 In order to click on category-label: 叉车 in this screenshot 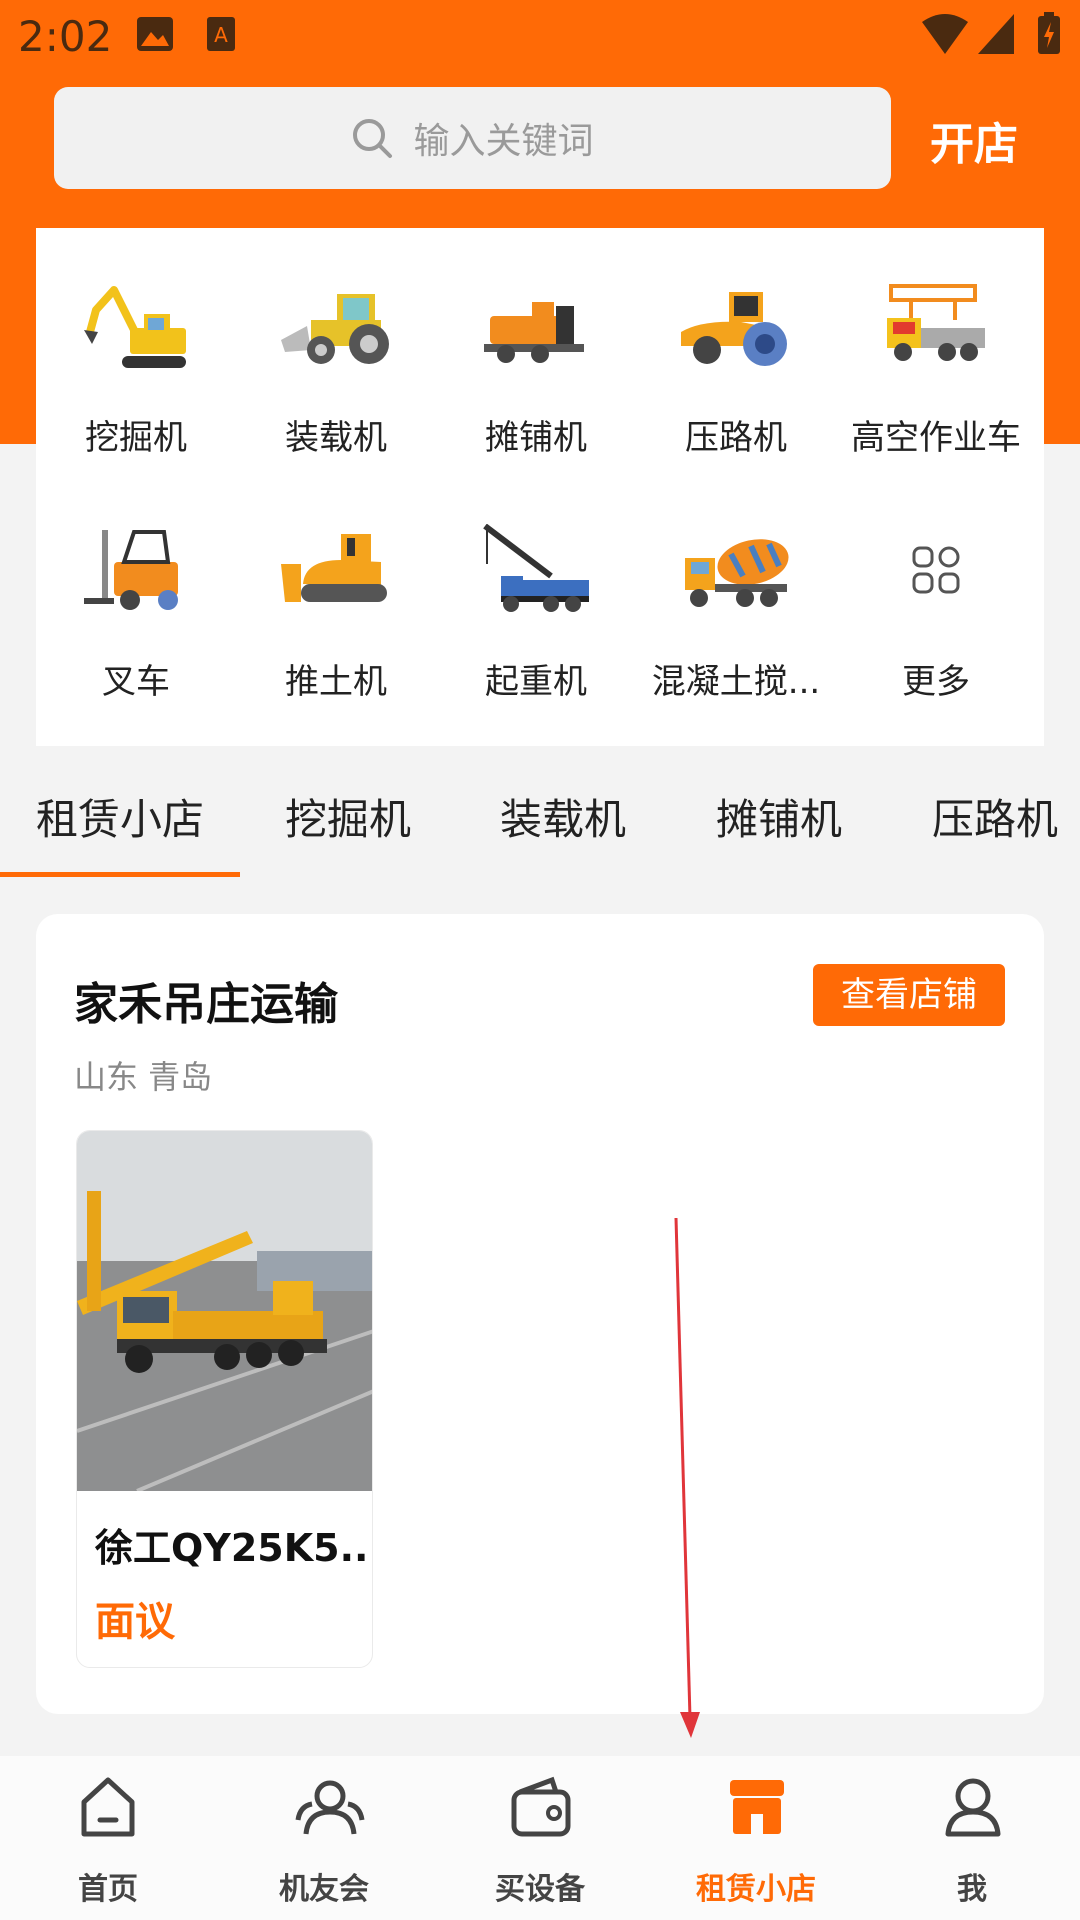, I will do `click(136, 682)`.